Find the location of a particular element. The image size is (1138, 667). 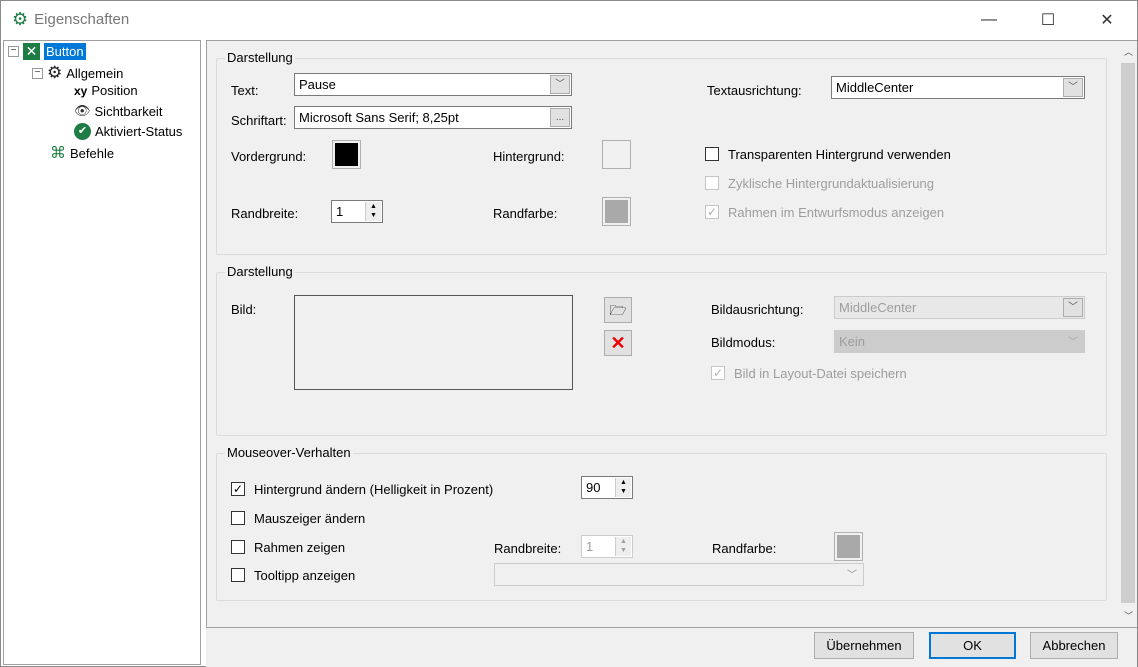

frame-label: Rahmen zeigen is located at coordinates (300, 547).